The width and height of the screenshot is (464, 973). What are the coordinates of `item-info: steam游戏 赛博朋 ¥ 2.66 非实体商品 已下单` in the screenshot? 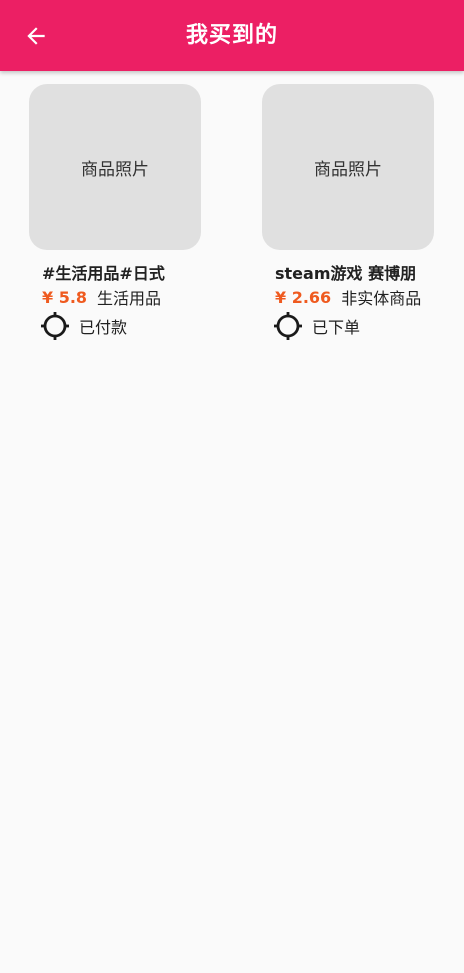 It's located at (351, 302).